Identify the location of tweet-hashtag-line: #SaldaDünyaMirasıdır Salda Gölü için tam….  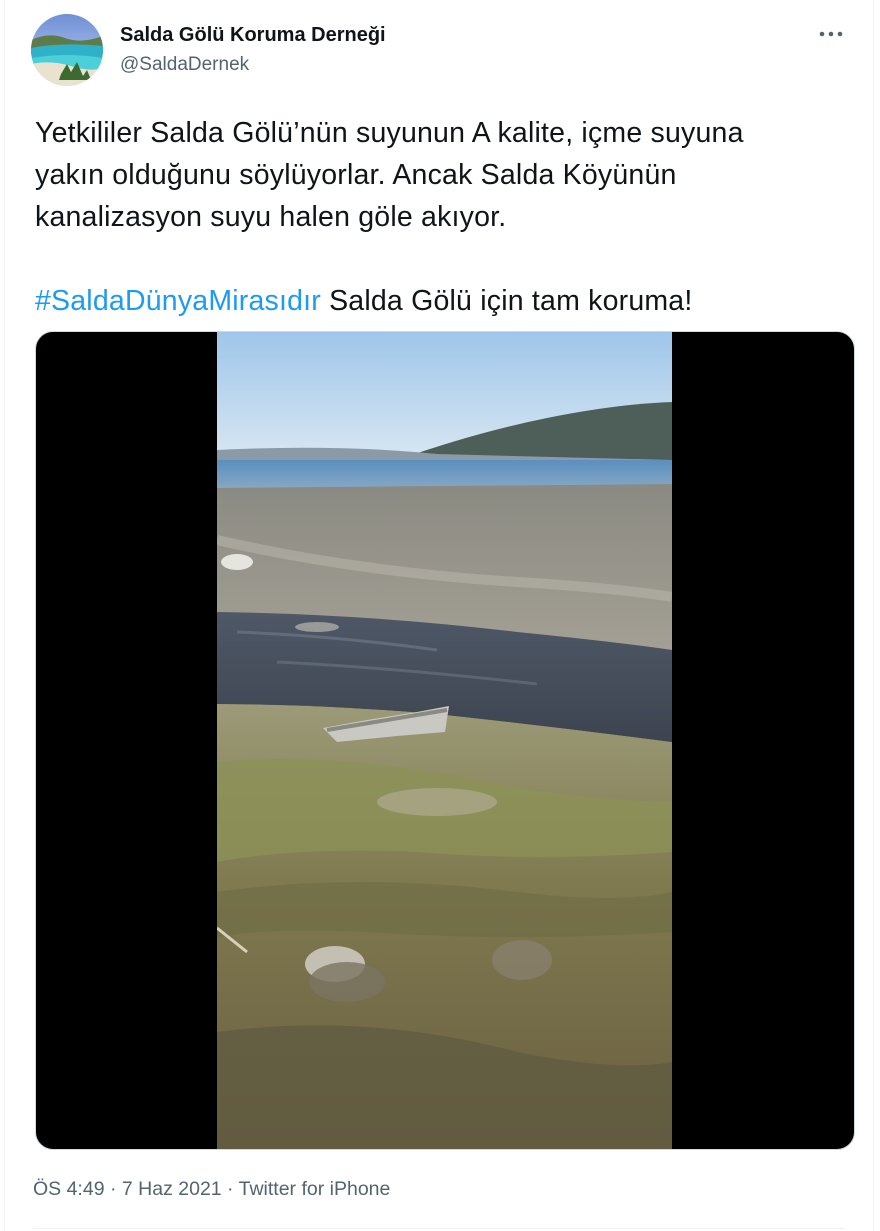
(445, 301).